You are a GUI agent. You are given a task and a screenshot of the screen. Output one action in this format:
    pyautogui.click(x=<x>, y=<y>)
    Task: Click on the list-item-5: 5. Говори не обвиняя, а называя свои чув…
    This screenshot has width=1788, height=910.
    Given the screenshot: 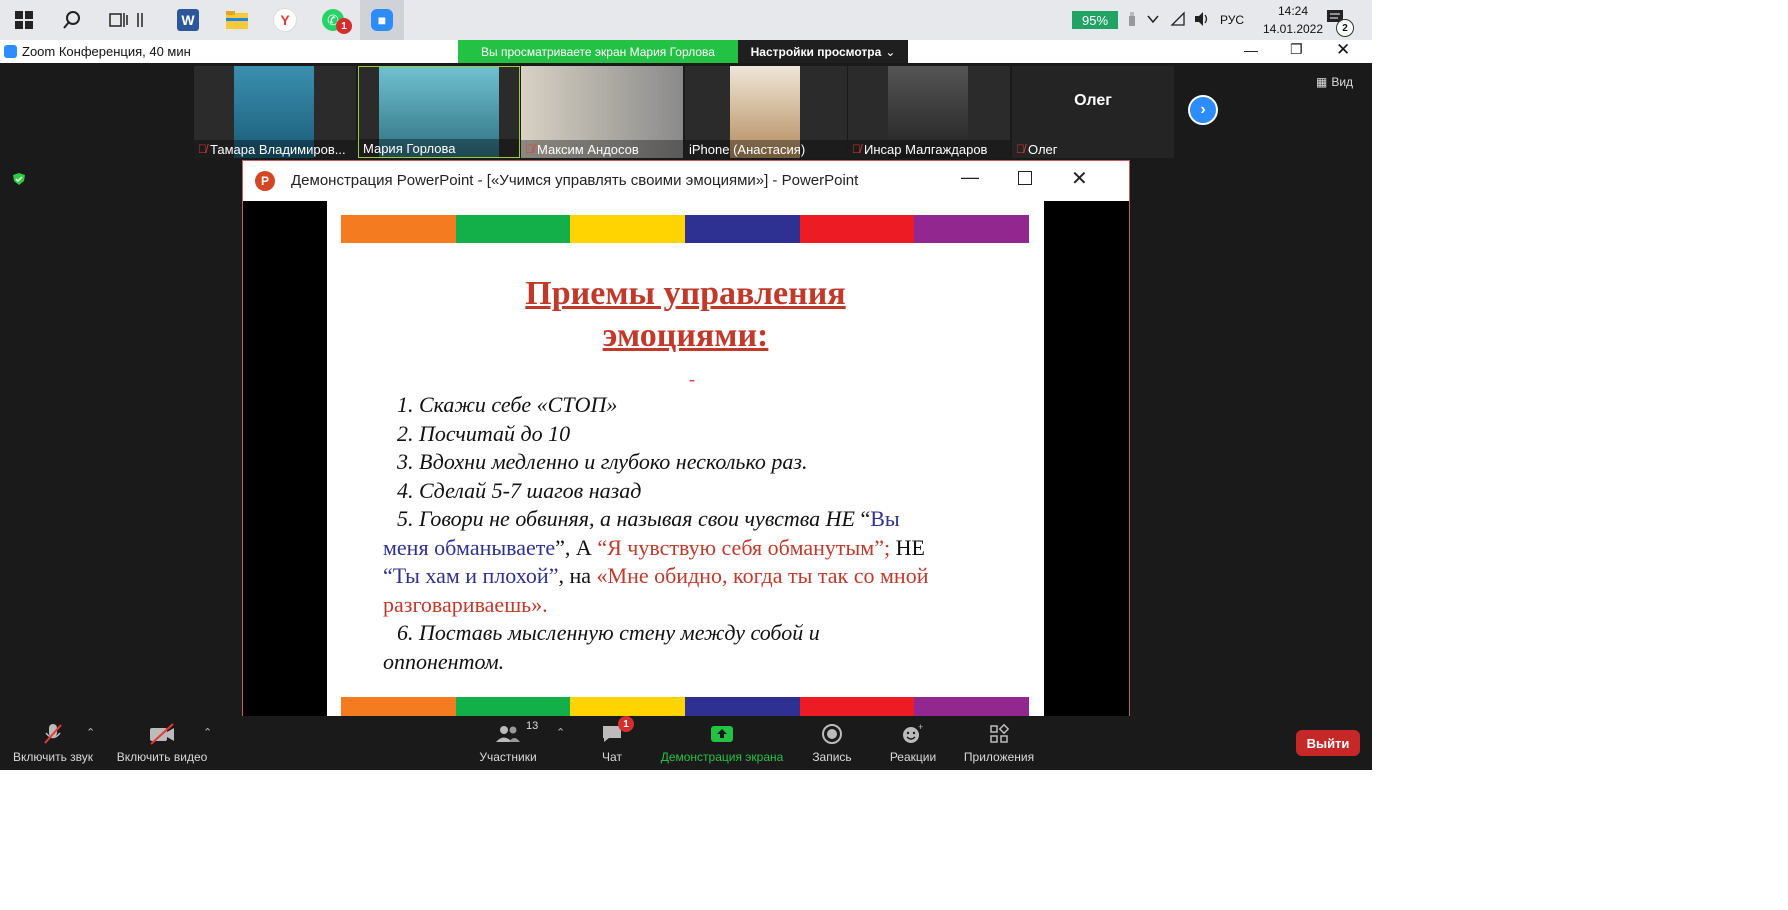 What is the action you would take?
    pyautogui.click(x=656, y=590)
    